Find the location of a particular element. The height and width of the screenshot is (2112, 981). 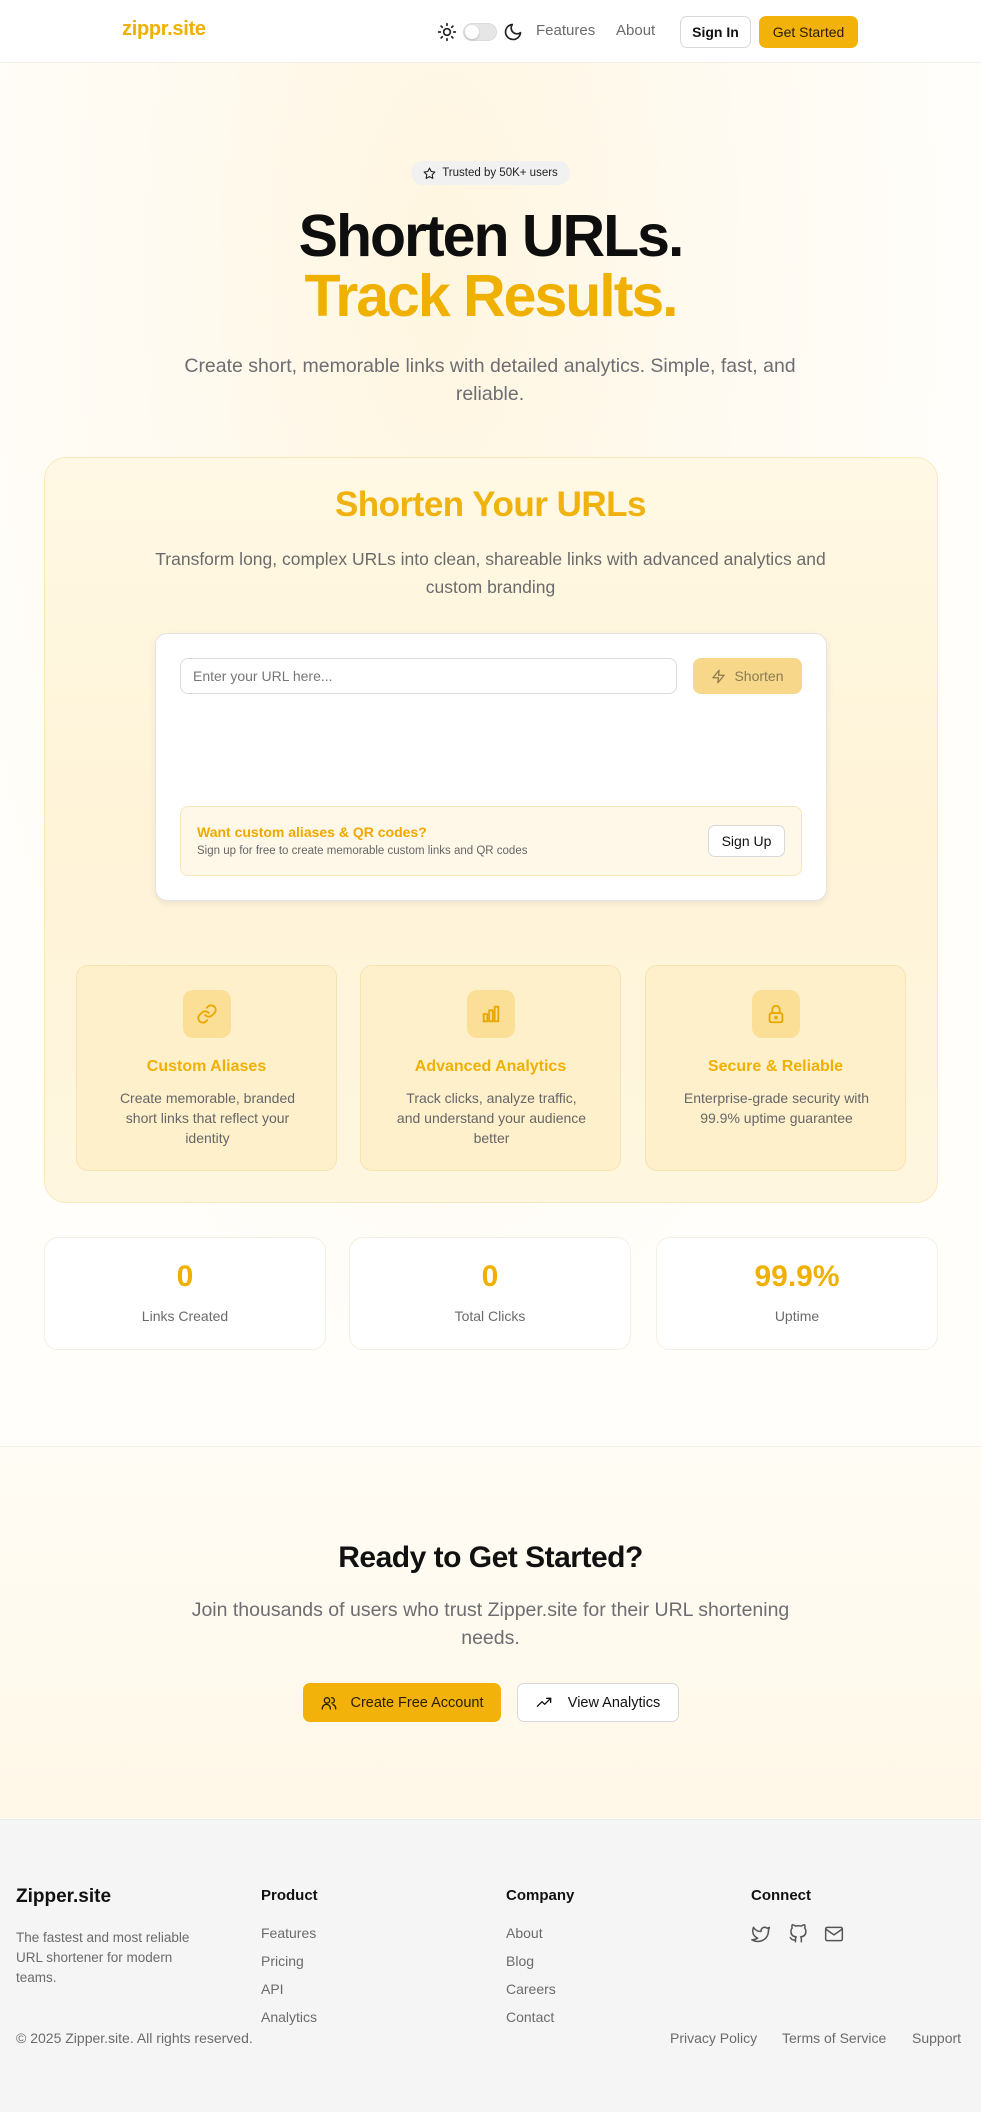

star-icon is located at coordinates (429, 173).